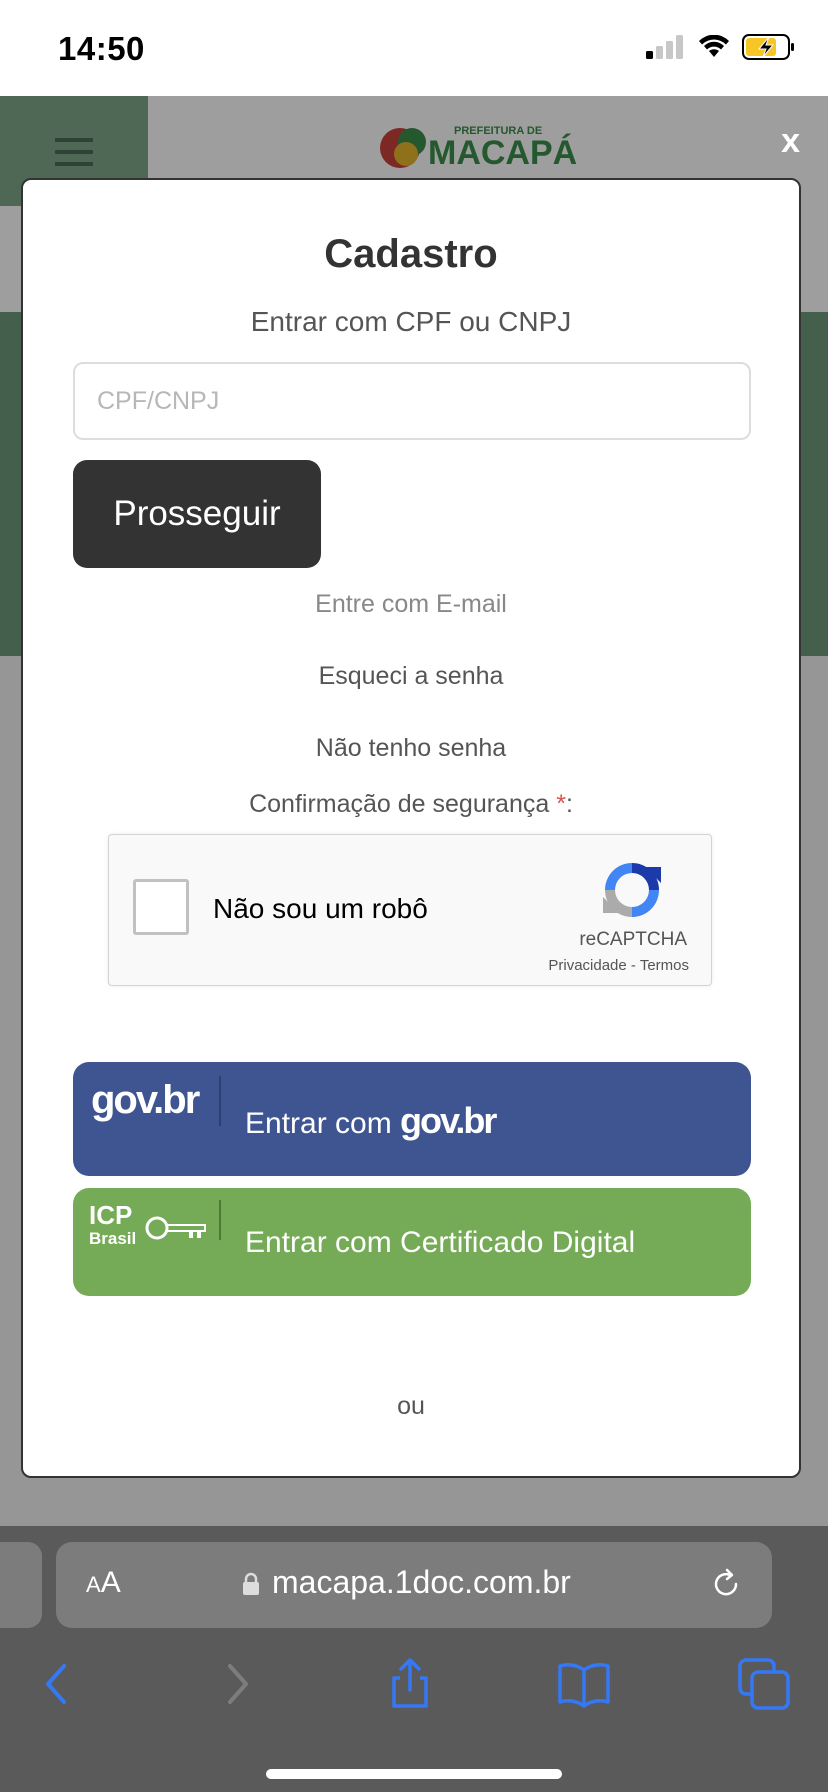 The height and width of the screenshot is (1792, 828). Describe the element at coordinates (197, 514) in the screenshot. I see `proceed-button: Prosseguir` at that location.